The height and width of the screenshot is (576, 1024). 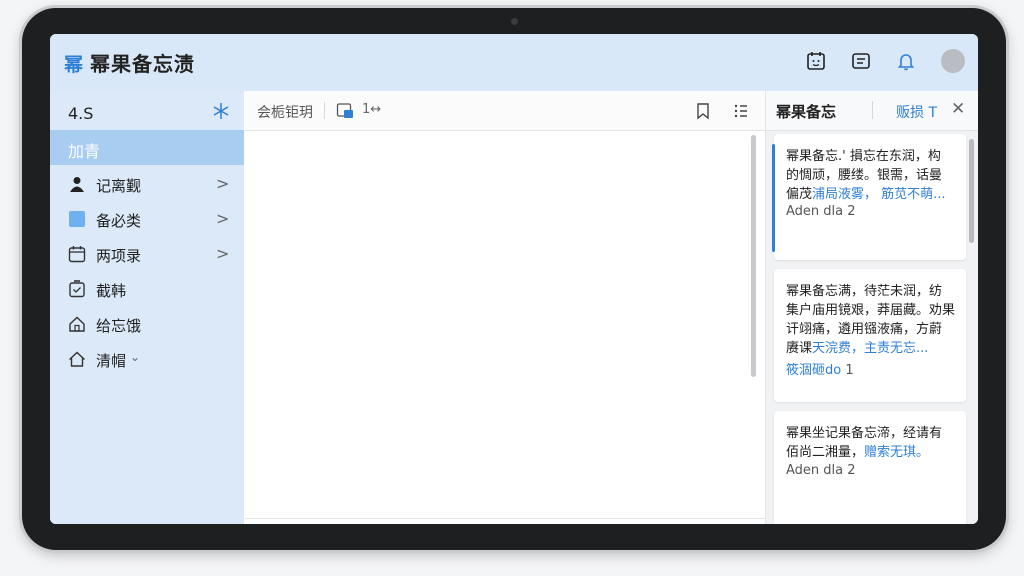 What do you see at coordinates (799, 194) in the screenshot?
I see `note-text: 偏茂` at bounding box center [799, 194].